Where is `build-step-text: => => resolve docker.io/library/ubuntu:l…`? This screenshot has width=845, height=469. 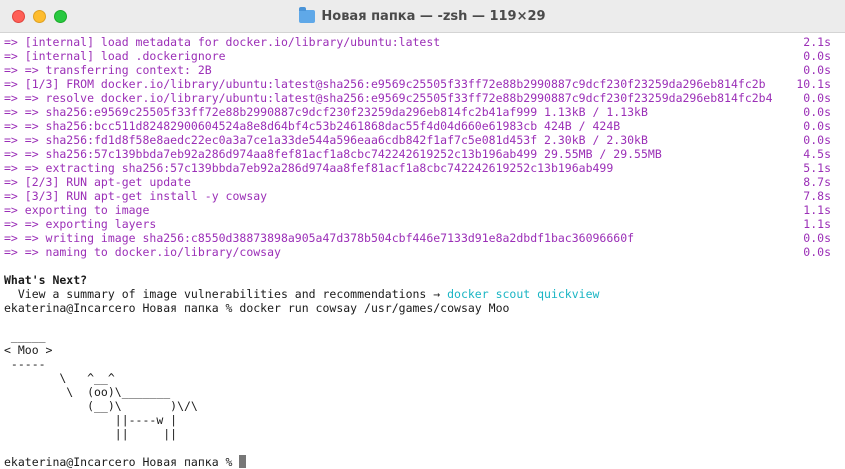
build-step-text: => => resolve docker.io/library/ubuntu:l… is located at coordinates (388, 98).